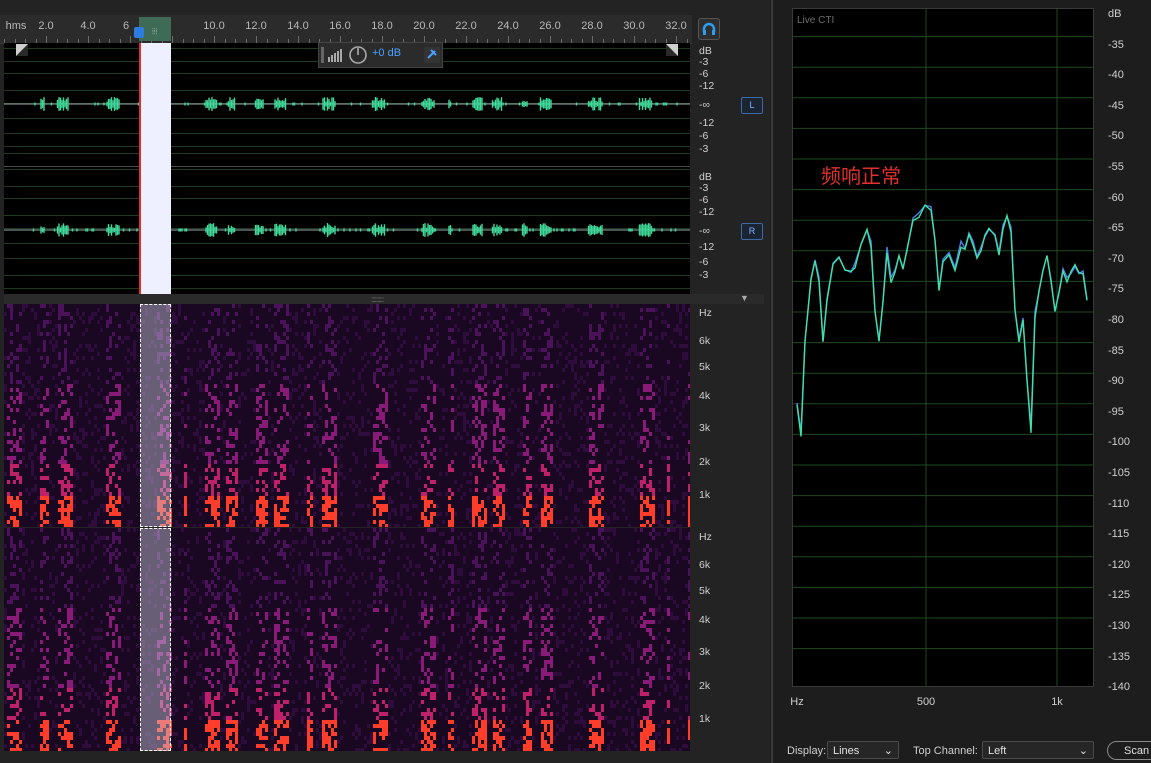 The height and width of the screenshot is (763, 1151). I want to click on right-channel-button: R, so click(752, 231).